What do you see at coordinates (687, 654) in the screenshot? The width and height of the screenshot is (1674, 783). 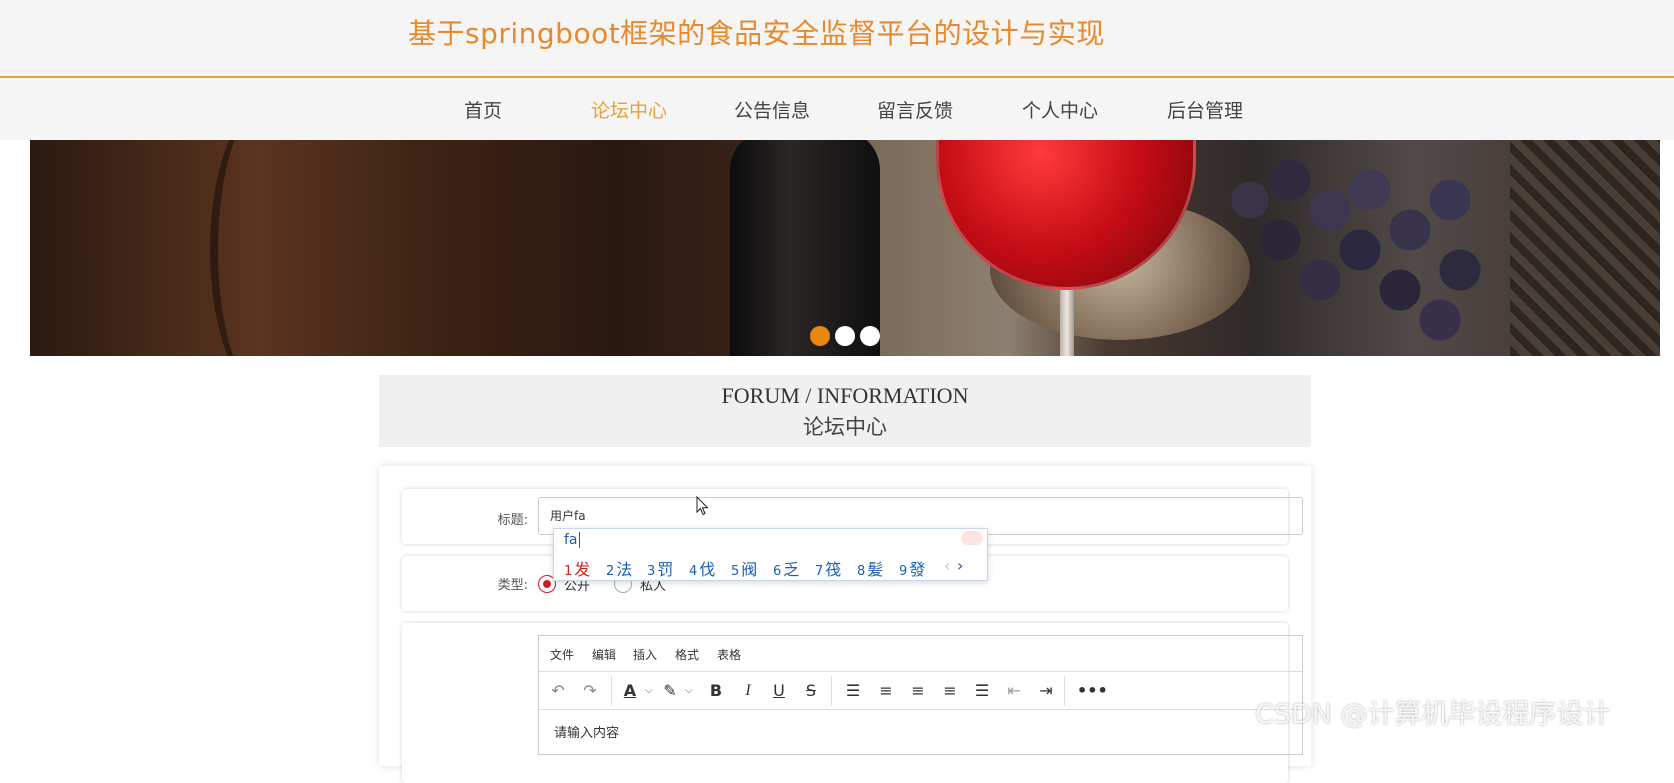 I see `menu-format: 格式` at bounding box center [687, 654].